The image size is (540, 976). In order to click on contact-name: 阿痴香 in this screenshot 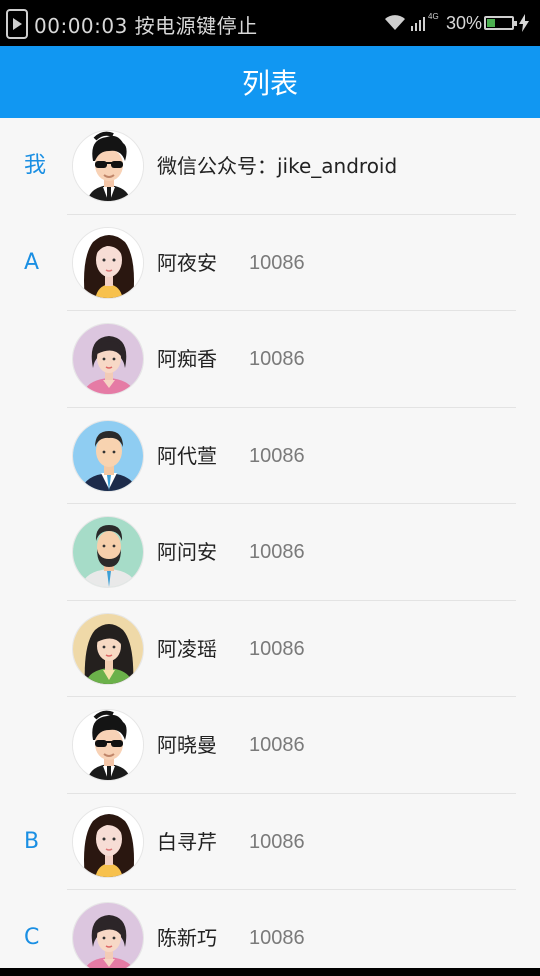, I will do `click(187, 359)`.